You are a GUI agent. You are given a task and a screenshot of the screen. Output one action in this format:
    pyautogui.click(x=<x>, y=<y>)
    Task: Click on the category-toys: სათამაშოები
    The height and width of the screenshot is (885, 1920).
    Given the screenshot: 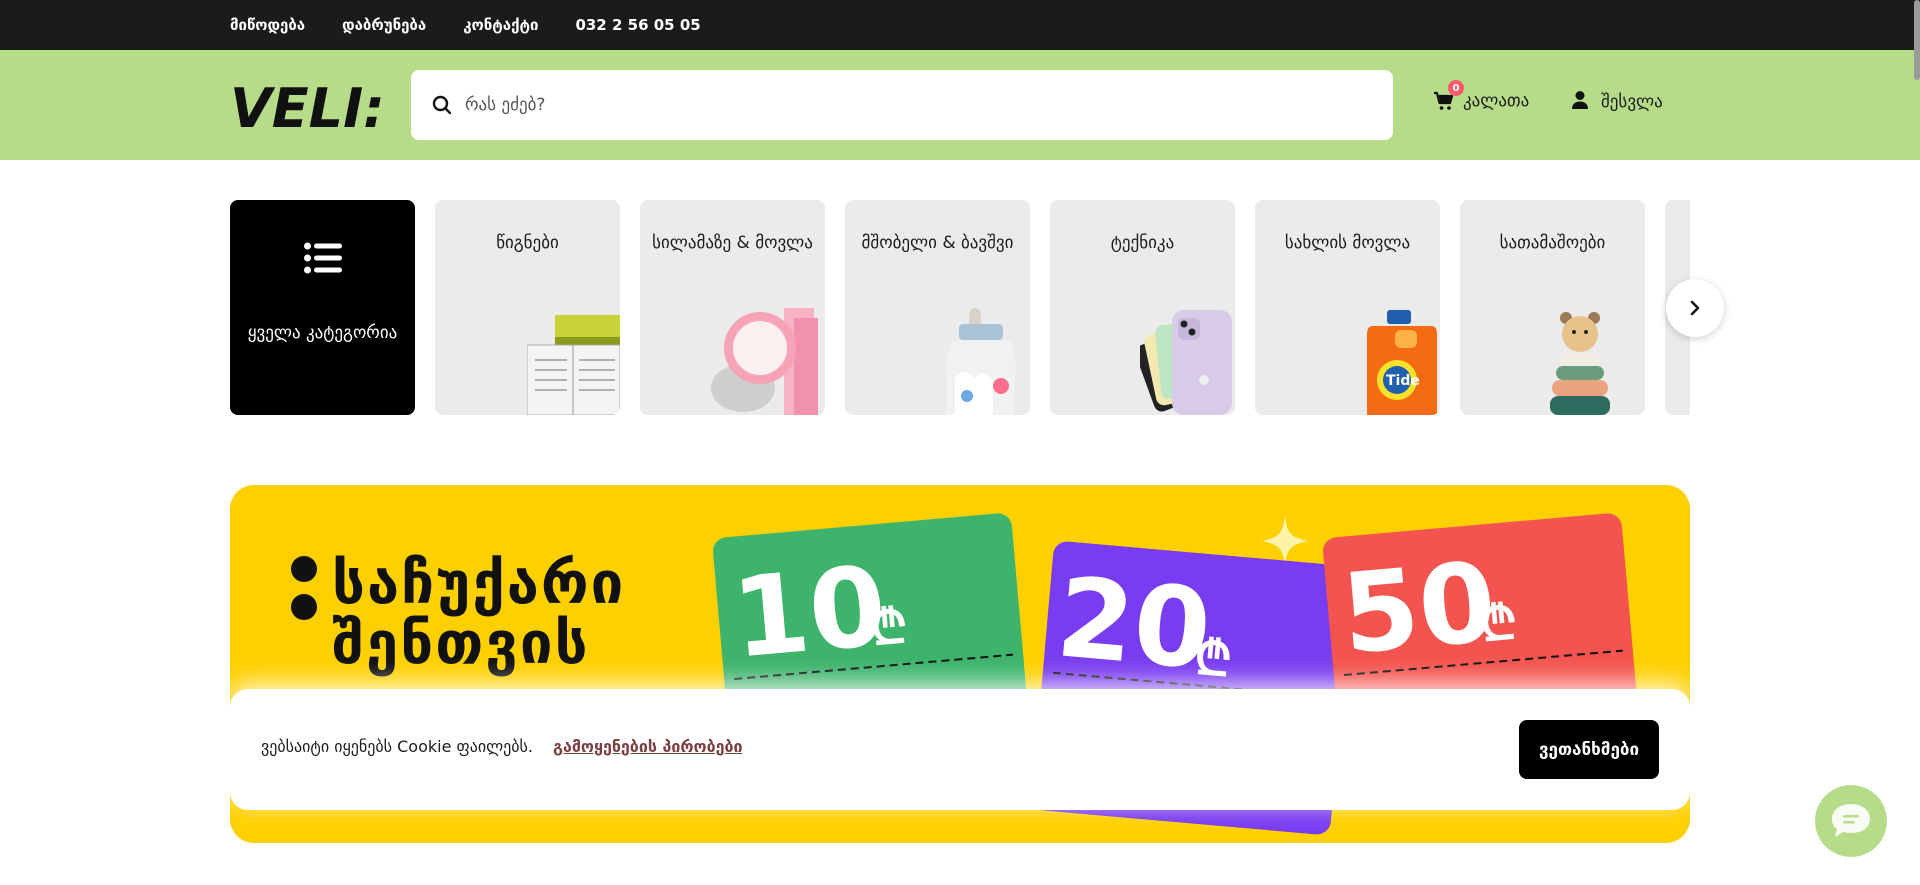 What is the action you would take?
    pyautogui.click(x=1552, y=307)
    